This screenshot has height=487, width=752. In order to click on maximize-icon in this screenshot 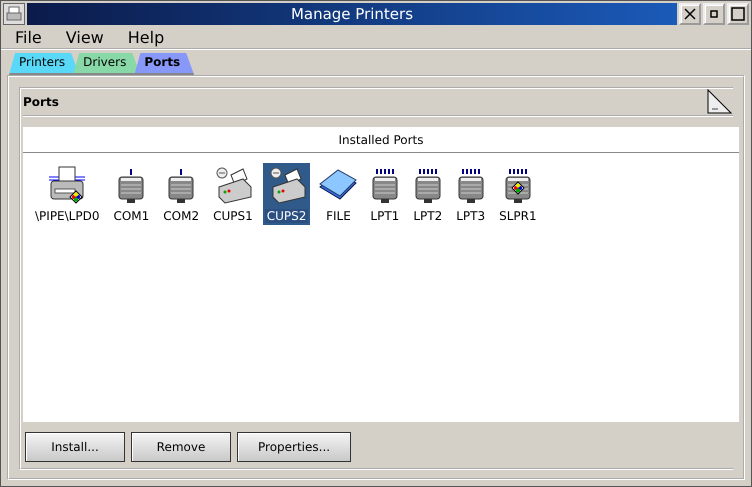, I will do `click(738, 14)`.